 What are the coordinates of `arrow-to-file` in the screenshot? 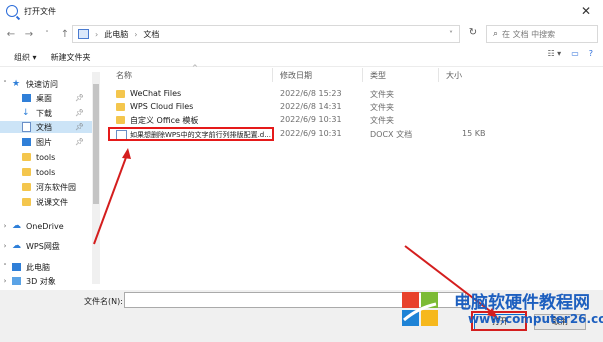 It's located at (111, 198).